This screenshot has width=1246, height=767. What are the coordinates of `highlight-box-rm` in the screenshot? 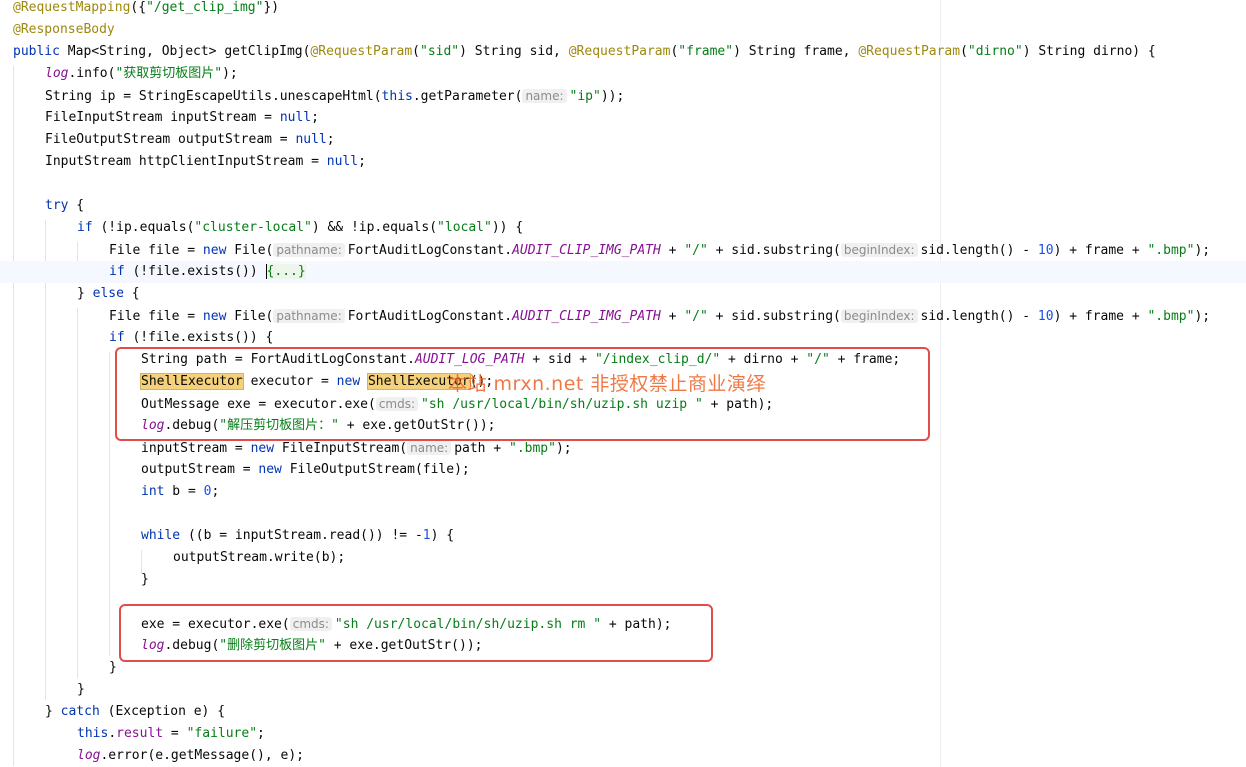 It's located at (416, 633).